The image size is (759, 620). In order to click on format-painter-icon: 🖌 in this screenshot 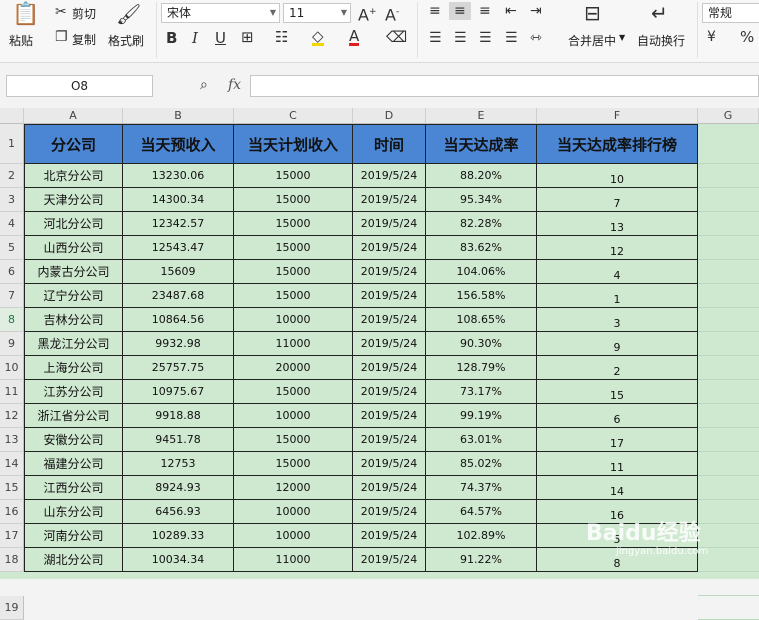, I will do `click(128, 14)`.